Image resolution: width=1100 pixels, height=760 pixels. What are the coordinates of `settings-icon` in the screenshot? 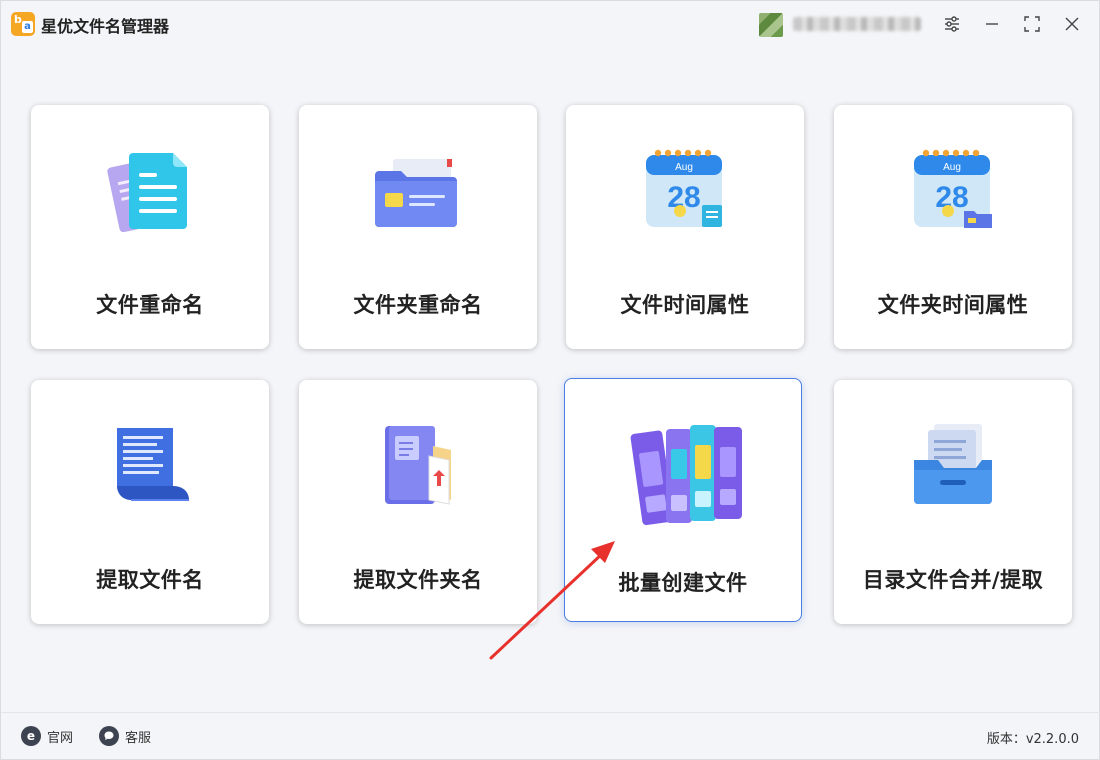 It's located at (952, 24).